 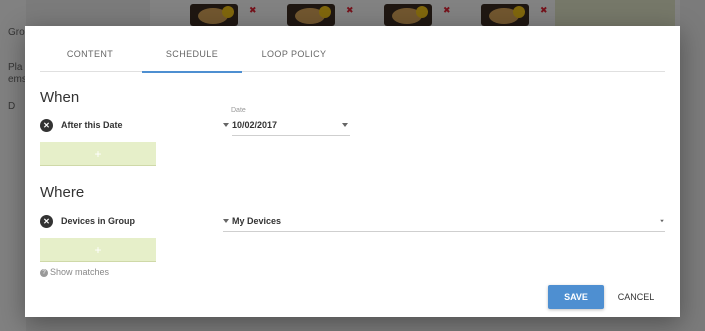 I want to click on cancel-button: CANCEL, so click(x=636, y=297).